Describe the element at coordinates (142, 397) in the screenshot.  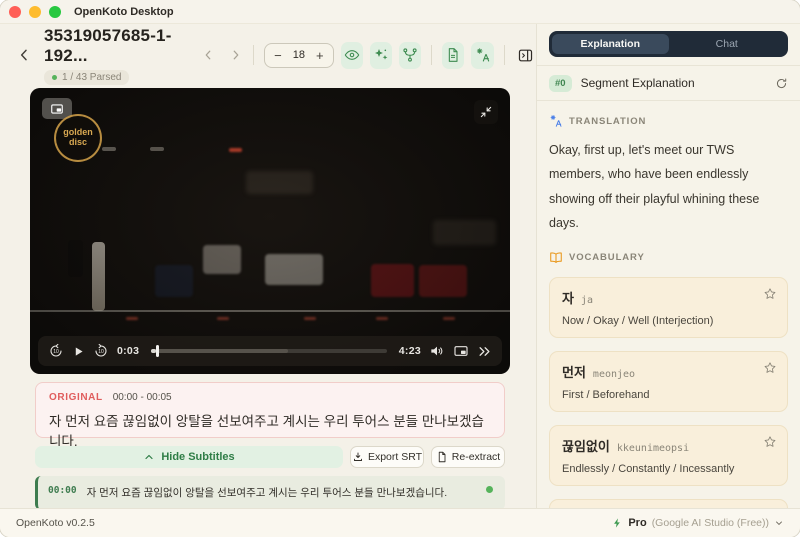
I see `original-time-range: 00:00 - 00:05` at that location.